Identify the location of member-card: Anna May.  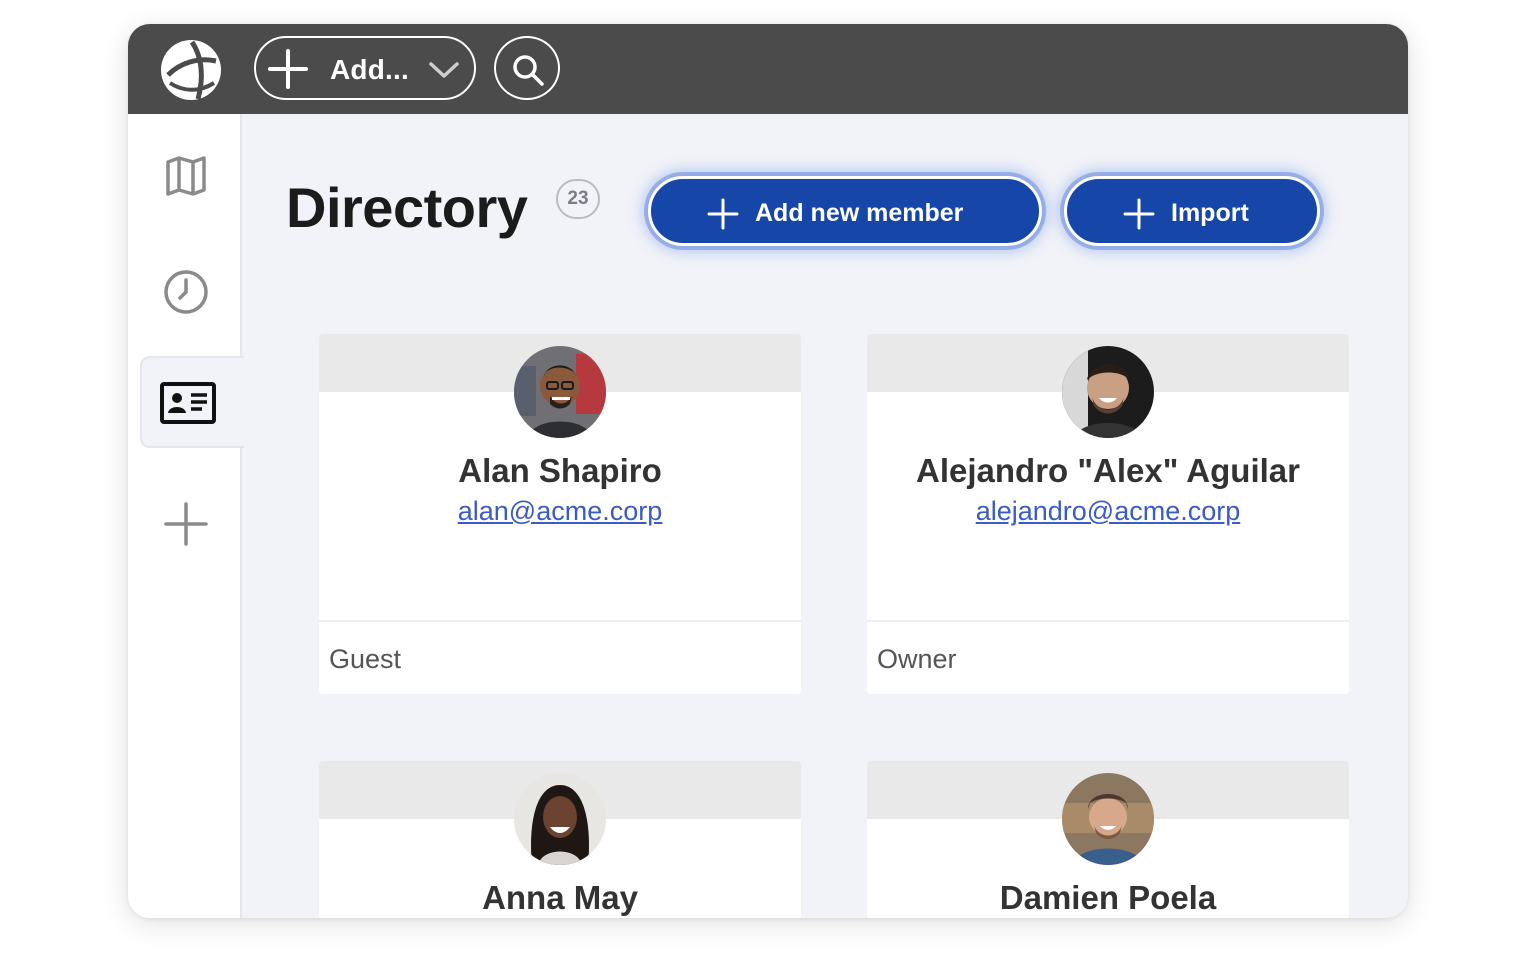
(560, 839).